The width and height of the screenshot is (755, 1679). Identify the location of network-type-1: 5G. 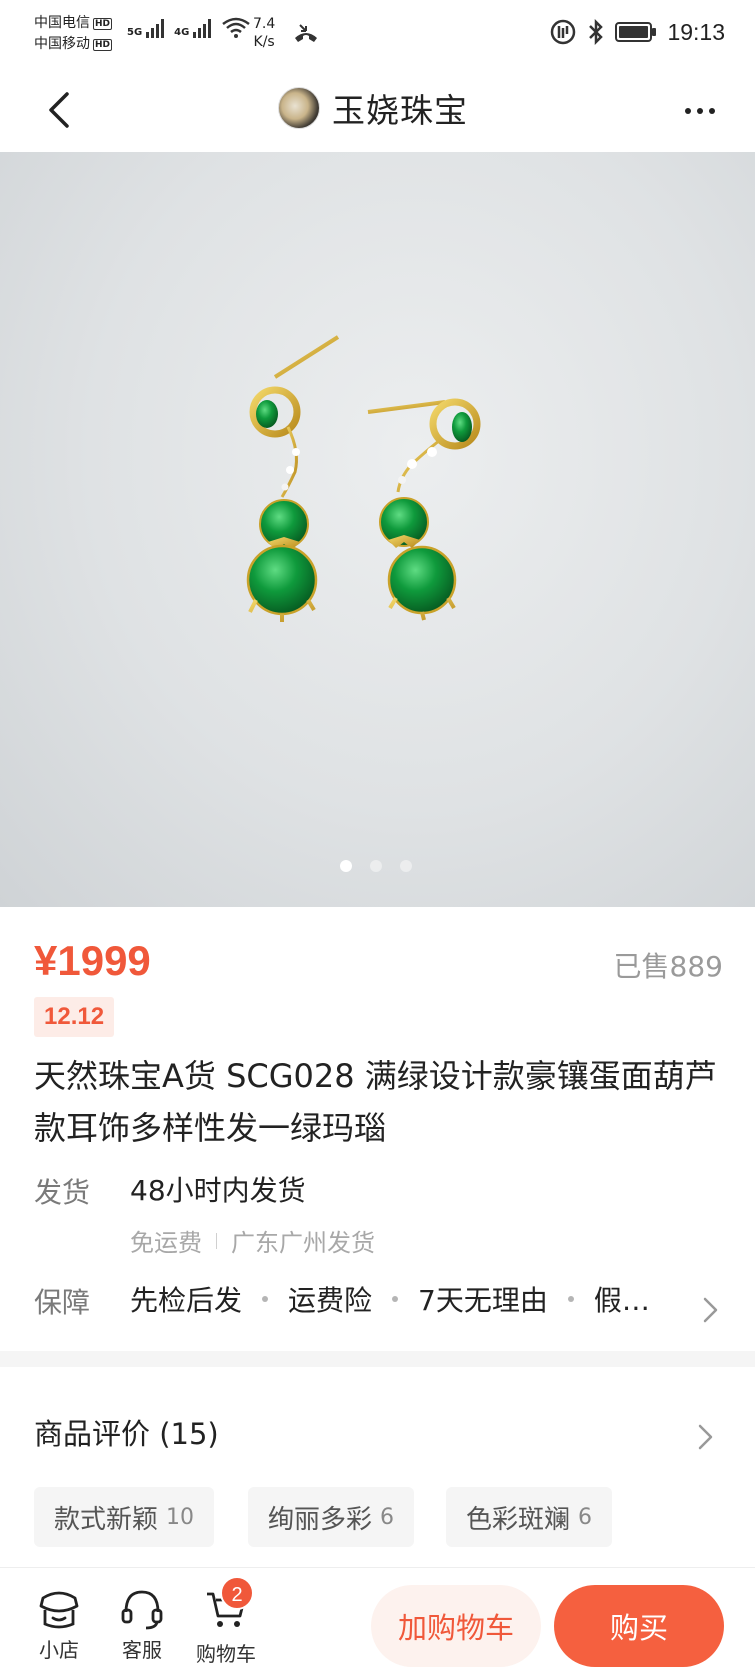
(135, 32).